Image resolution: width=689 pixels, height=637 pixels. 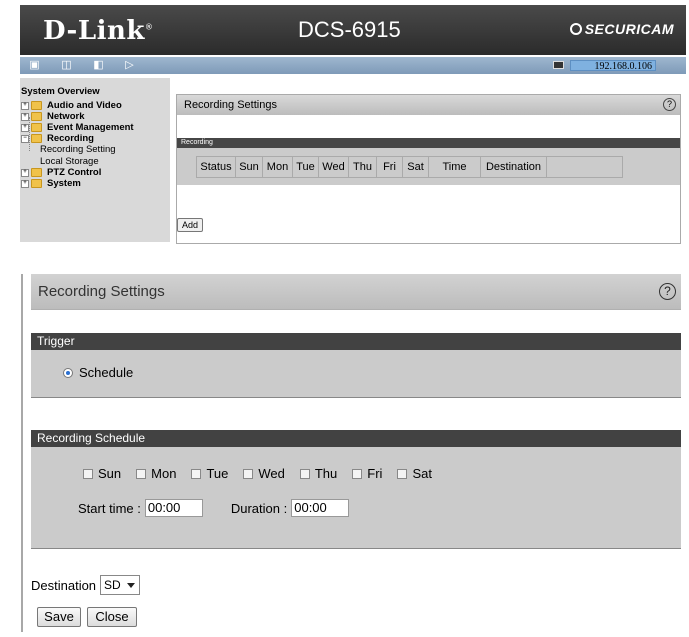 What do you see at coordinates (278, 167) in the screenshot?
I see `col-mon: Mon` at bounding box center [278, 167].